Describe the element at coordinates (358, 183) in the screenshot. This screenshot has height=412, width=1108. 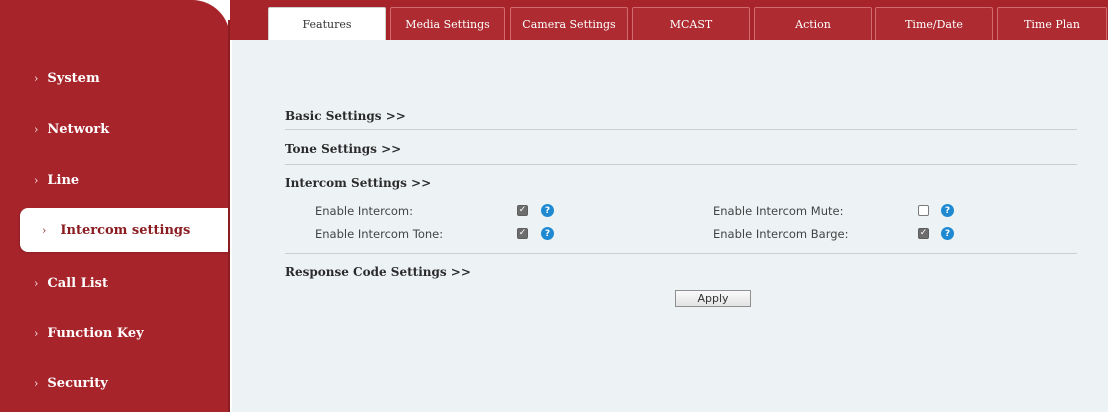
I see `intercom-settings-link: Intercom Settings >>` at that location.